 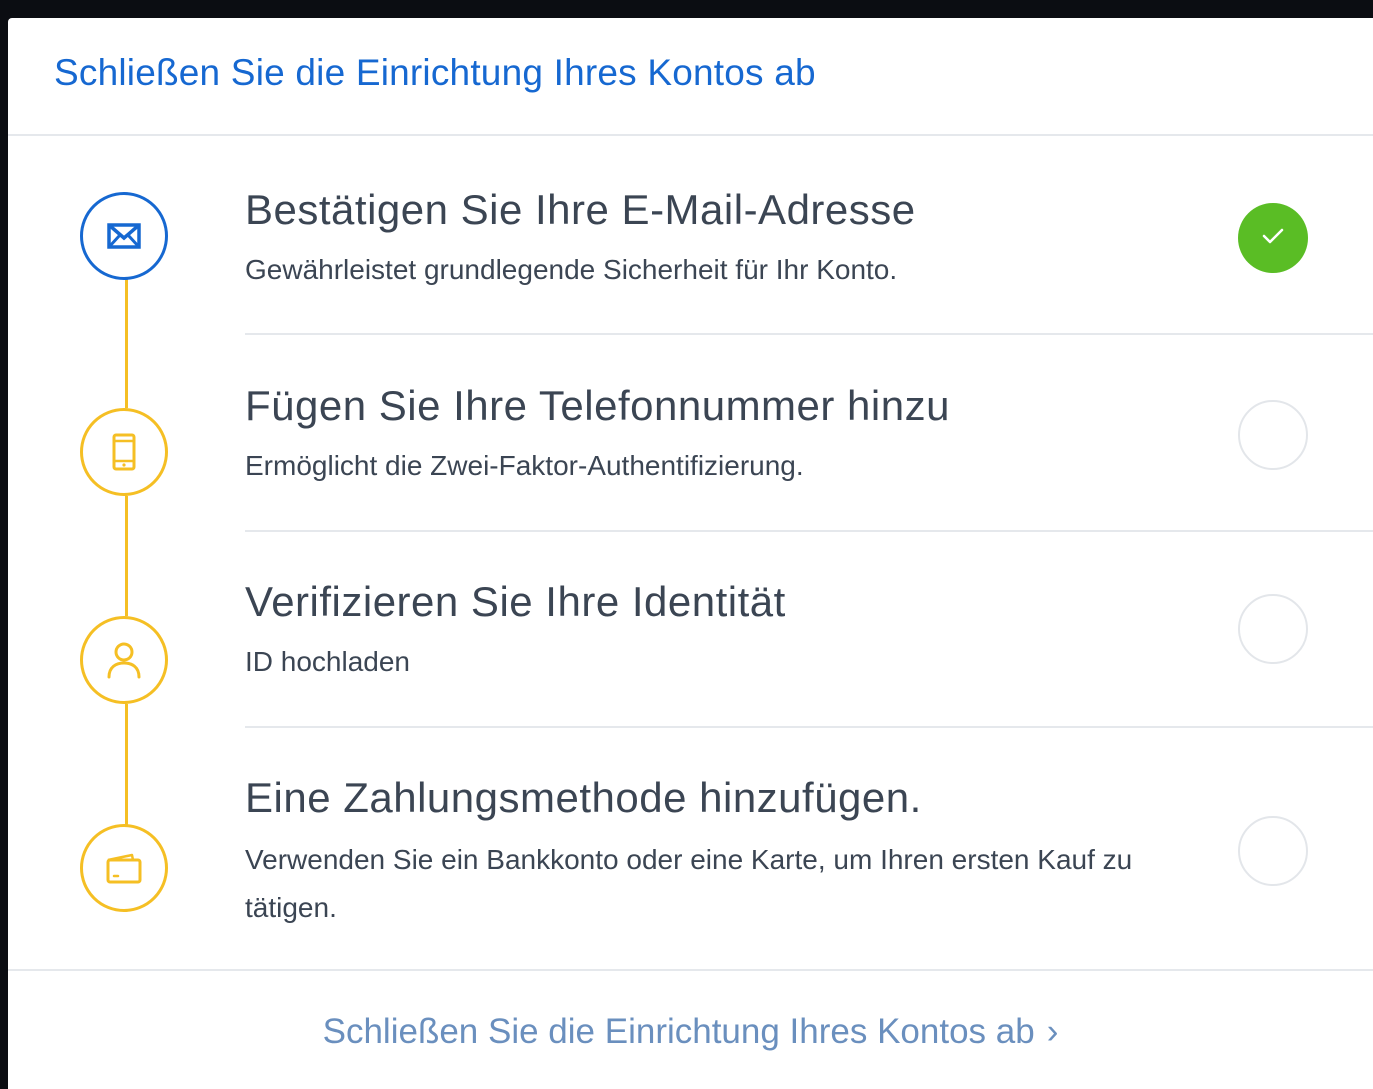 What do you see at coordinates (1273, 851) in the screenshot?
I see `step-payment-status` at bounding box center [1273, 851].